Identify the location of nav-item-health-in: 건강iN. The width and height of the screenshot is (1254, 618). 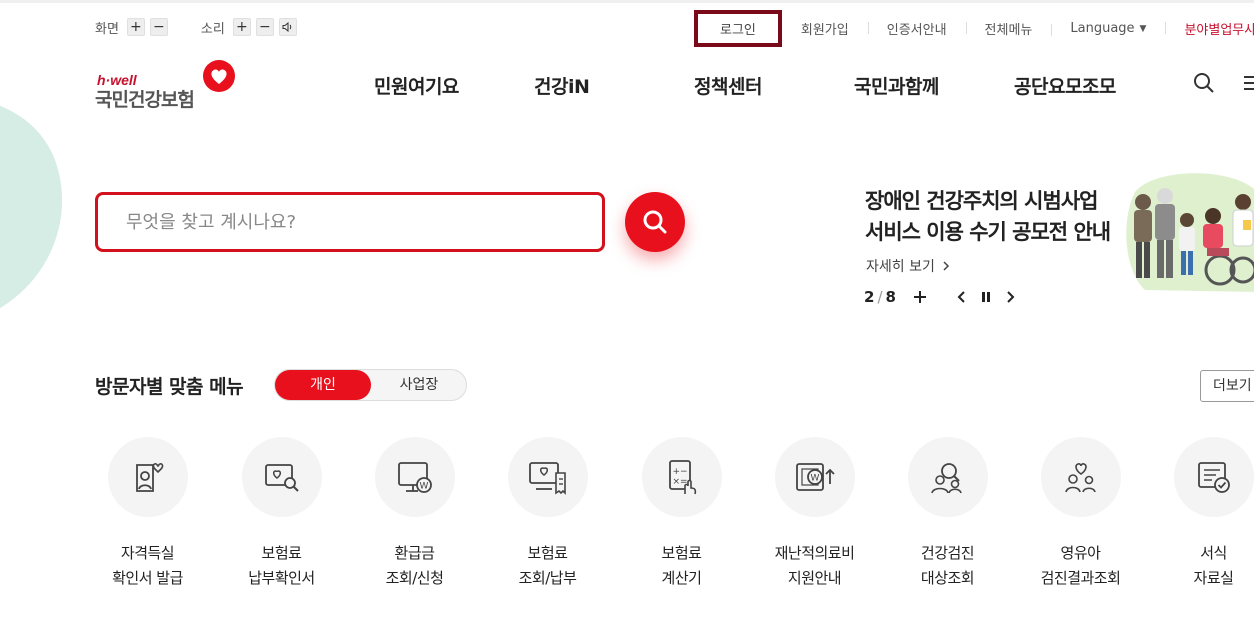
(562, 85).